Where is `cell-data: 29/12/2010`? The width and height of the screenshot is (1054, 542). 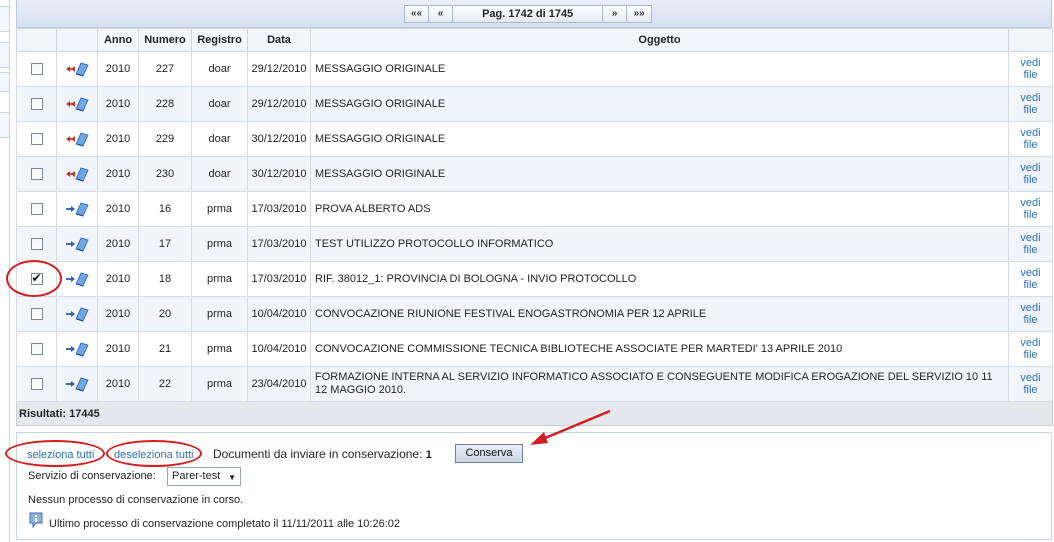 cell-data: 29/12/2010 is located at coordinates (279, 104).